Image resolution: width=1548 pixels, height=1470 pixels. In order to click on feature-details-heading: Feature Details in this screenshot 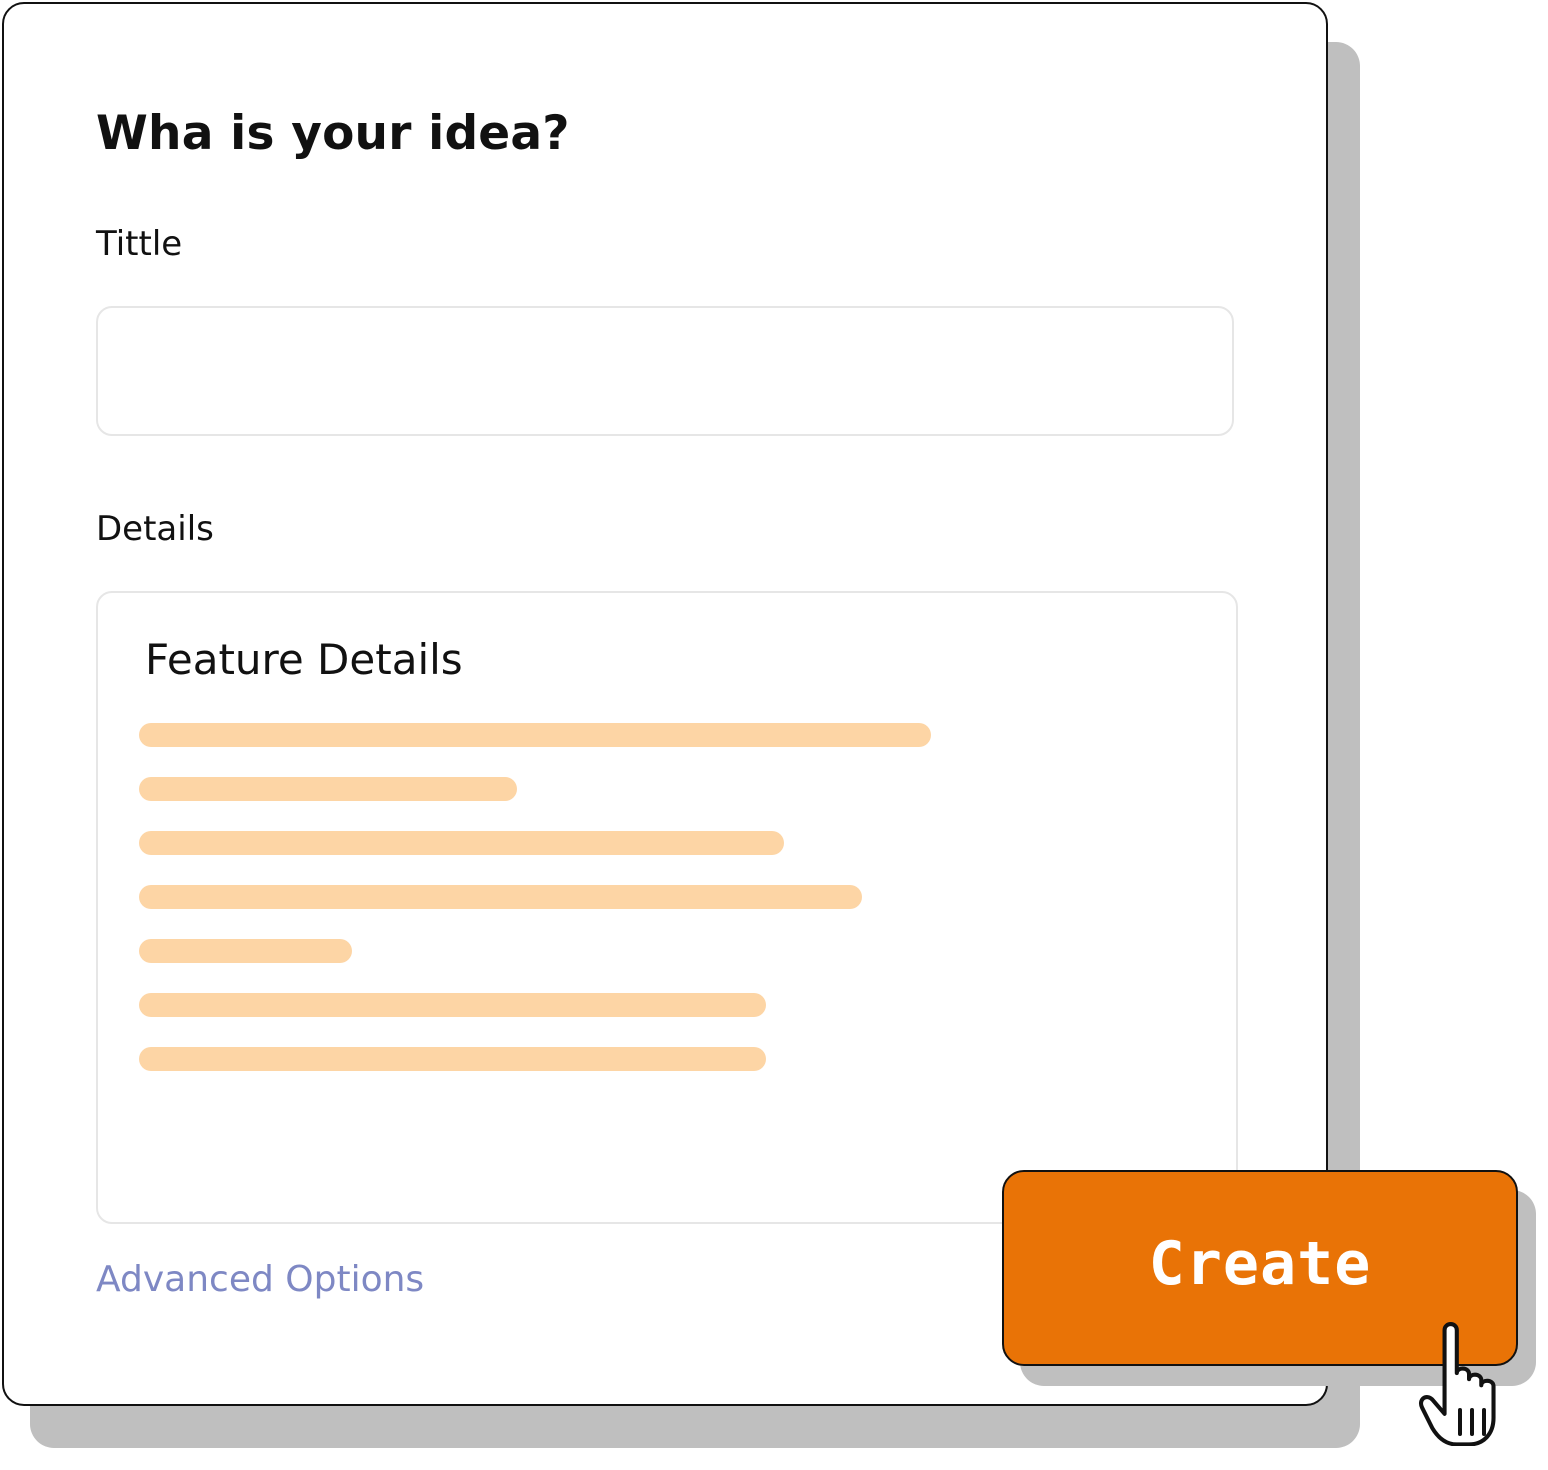, I will do `click(304, 659)`.